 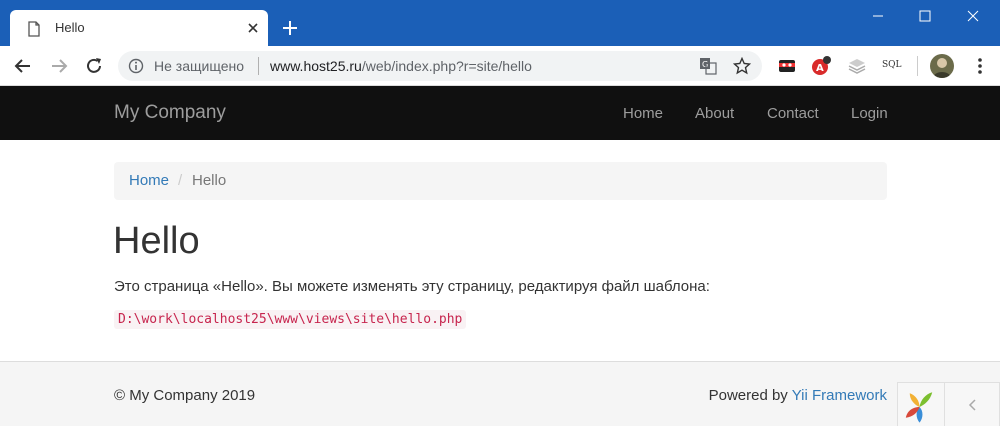 What do you see at coordinates (878, 16) in the screenshot?
I see `minimize-icon` at bounding box center [878, 16].